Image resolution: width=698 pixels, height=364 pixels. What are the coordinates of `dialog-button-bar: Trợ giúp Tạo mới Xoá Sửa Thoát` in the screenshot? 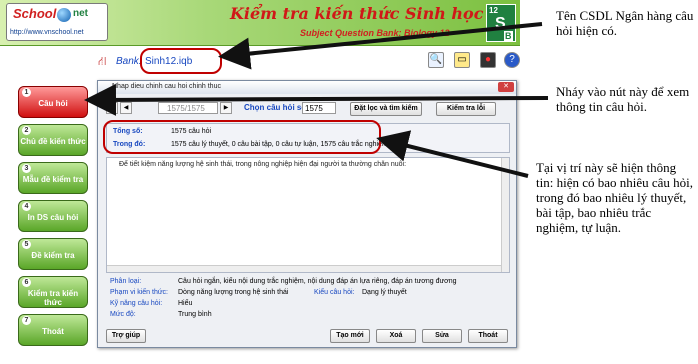 It's located at (308, 337).